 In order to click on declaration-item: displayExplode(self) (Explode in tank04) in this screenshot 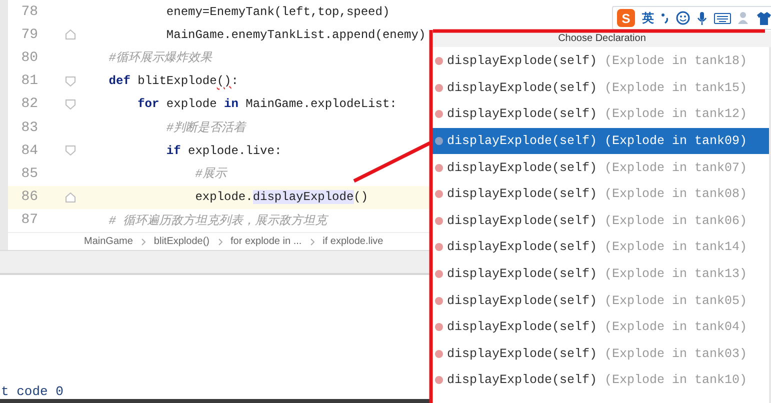, I will do `click(600, 327)`.